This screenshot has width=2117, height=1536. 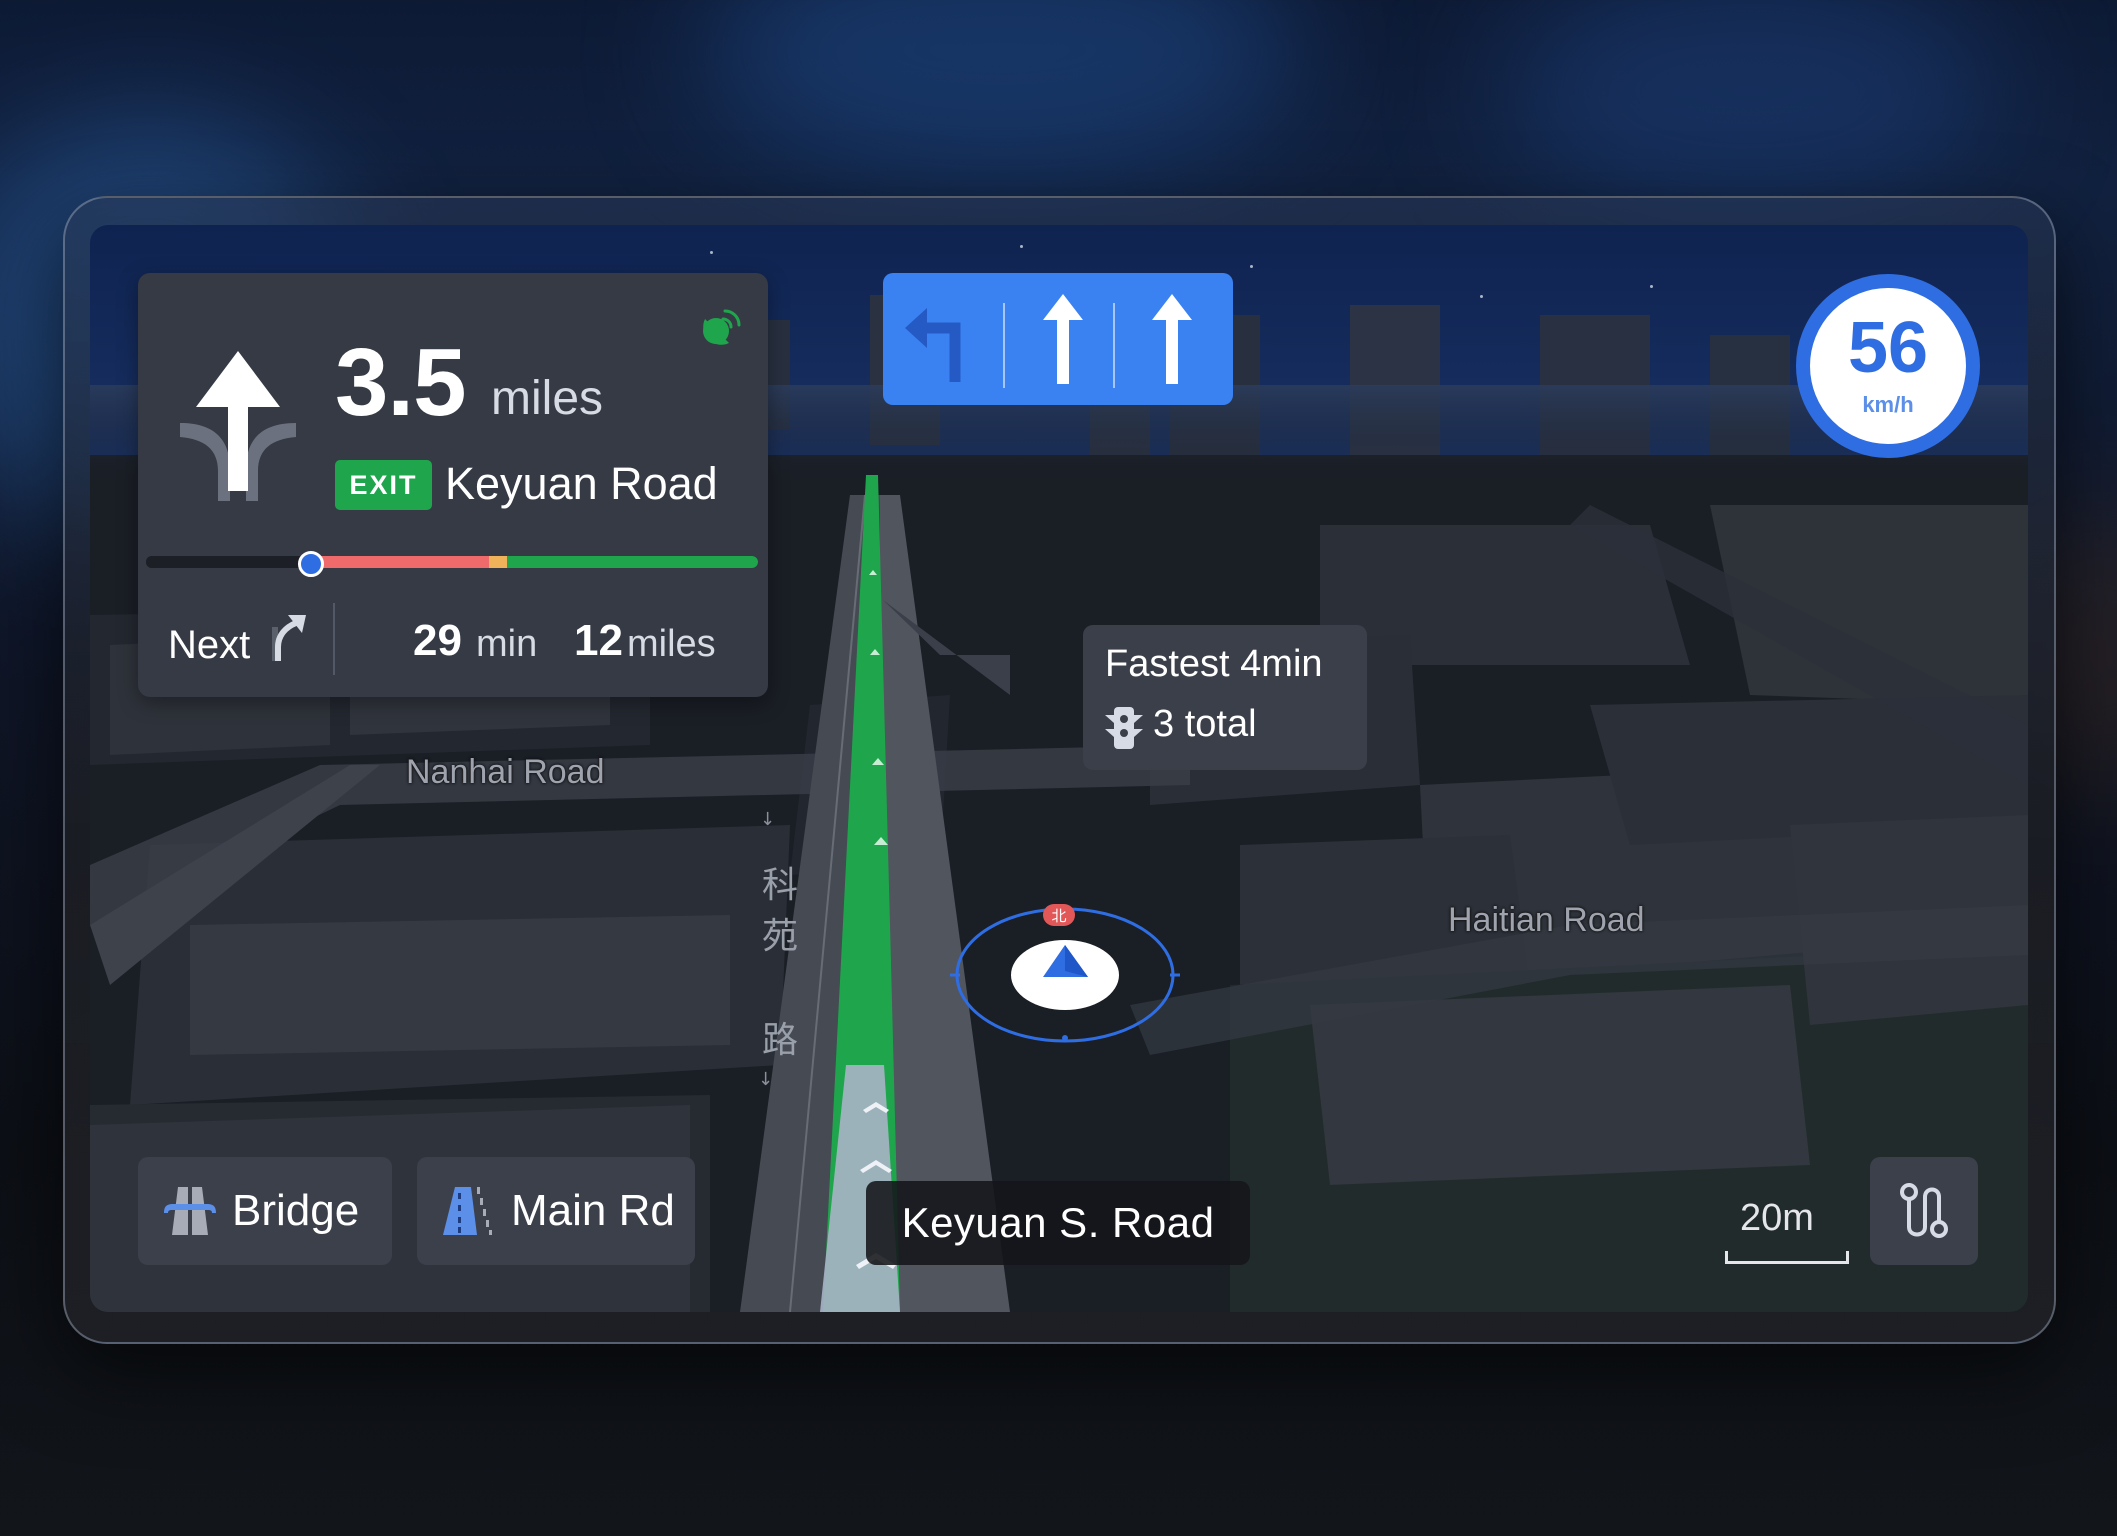 What do you see at coordinates (498, 562) in the screenshot?
I see `progress-segment-slow-traffic` at bounding box center [498, 562].